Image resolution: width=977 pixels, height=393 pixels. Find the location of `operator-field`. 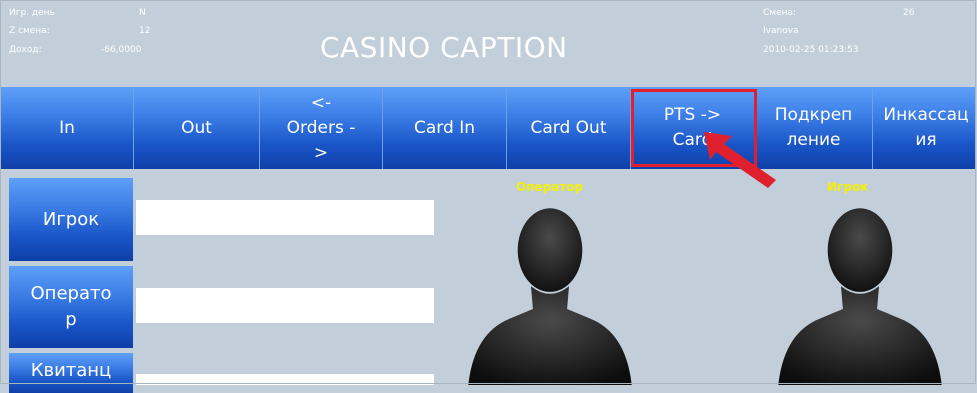

operator-field is located at coordinates (285, 305).